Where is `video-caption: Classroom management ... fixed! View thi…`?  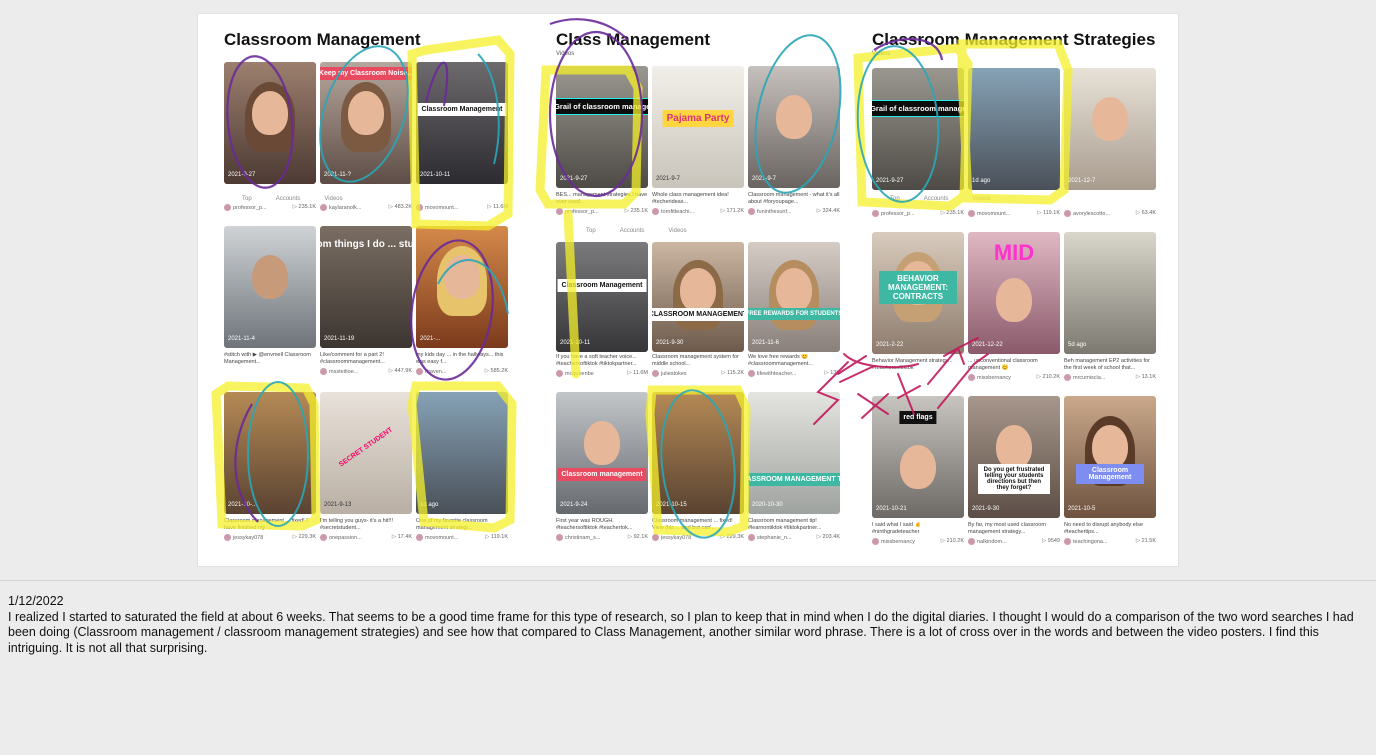 video-caption: Classroom management ... fixed! View thi… is located at coordinates (692, 524).